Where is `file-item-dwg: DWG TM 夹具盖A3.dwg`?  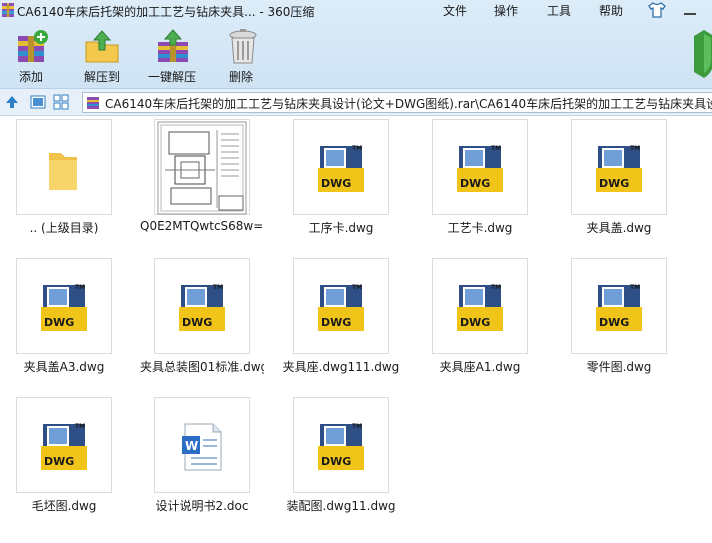
file-item-dwg: DWG TM 夹具盖A3.dwg is located at coordinates (71, 320).